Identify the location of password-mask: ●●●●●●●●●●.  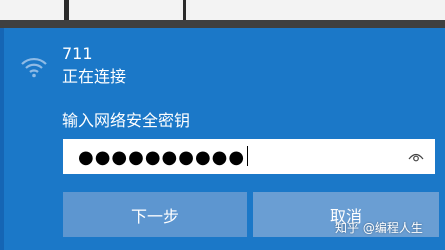
(162, 157).